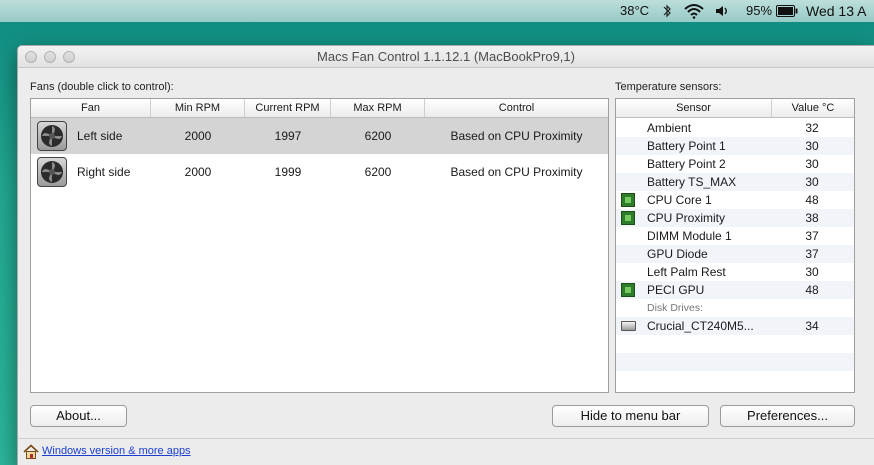 The width and height of the screenshot is (874, 465). What do you see at coordinates (735, 218) in the screenshot?
I see `sensor-row-cpu-proximity: CPU Proximity 38` at bounding box center [735, 218].